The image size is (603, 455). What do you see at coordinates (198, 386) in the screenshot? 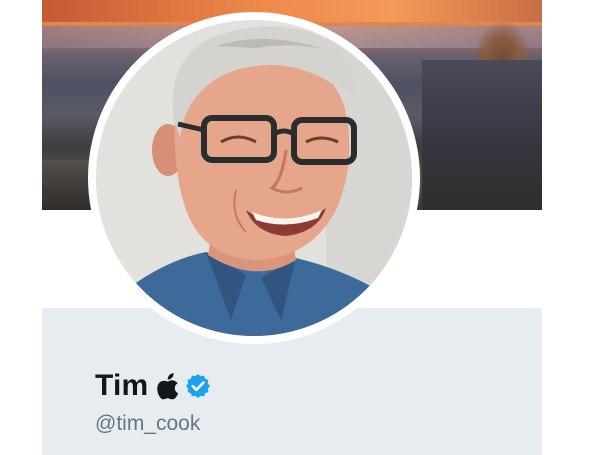
I see `verified-badge-icon` at bounding box center [198, 386].